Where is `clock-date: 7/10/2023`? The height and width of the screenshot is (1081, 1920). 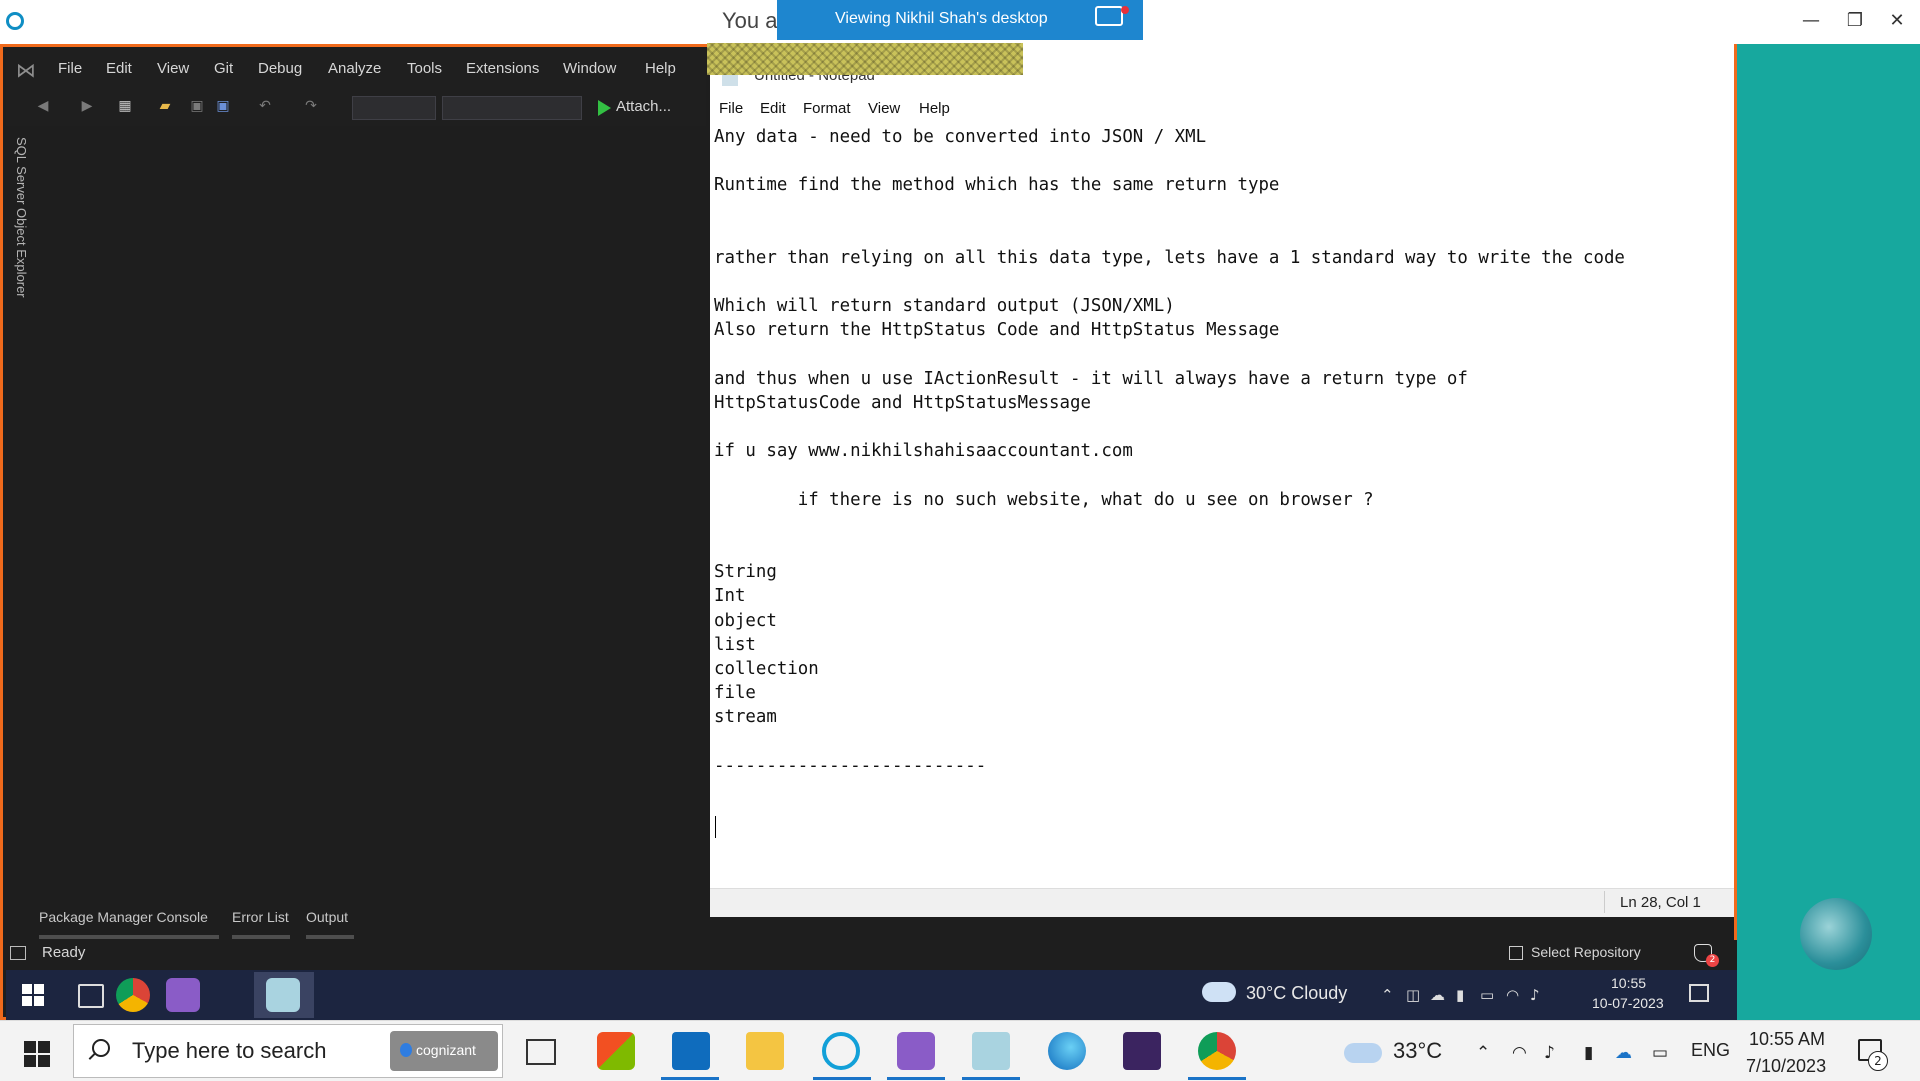
clock-date: 7/10/2023 is located at coordinates (1786, 1066).